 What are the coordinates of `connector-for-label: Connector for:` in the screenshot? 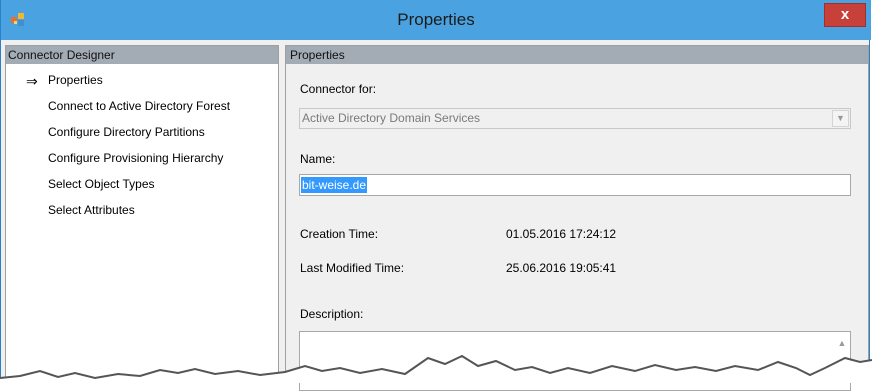 It's located at (338, 89).